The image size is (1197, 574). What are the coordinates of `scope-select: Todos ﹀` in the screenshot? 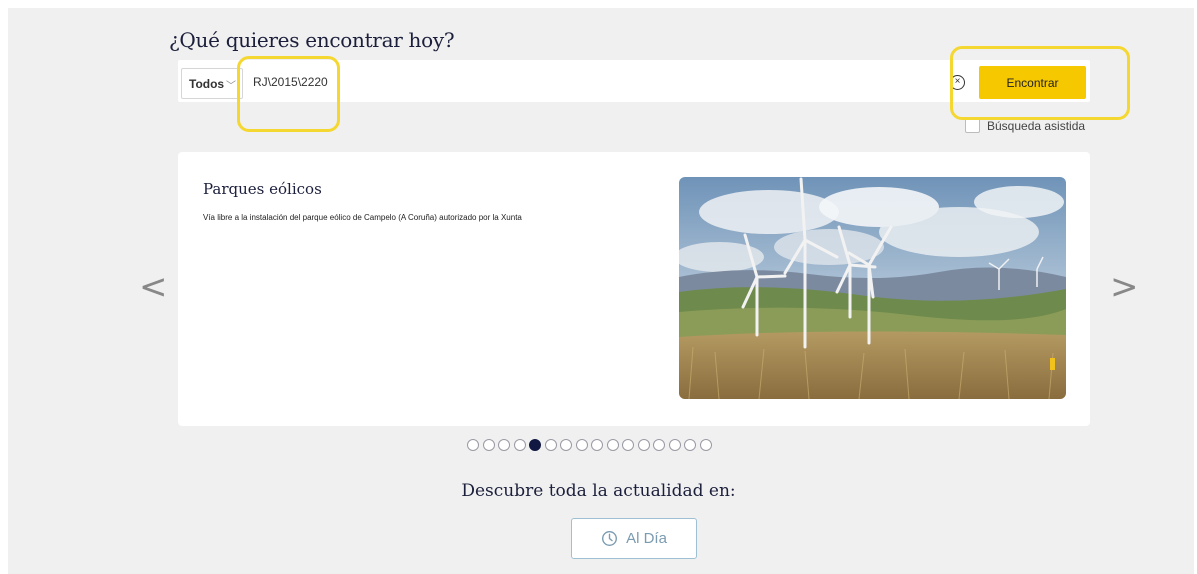 It's located at (212, 83).